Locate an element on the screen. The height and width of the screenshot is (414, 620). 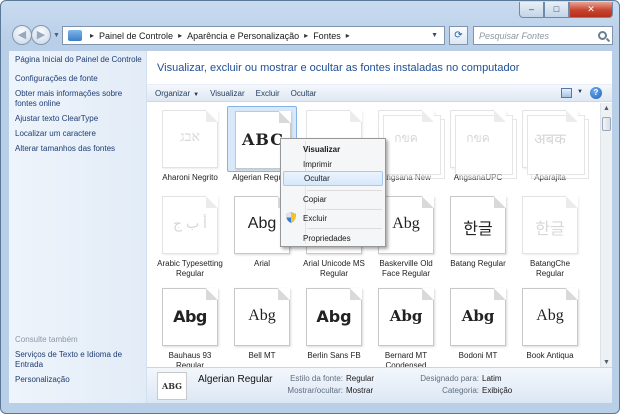
font-file-icon: أ ب ج is located at coordinates (190, 225).